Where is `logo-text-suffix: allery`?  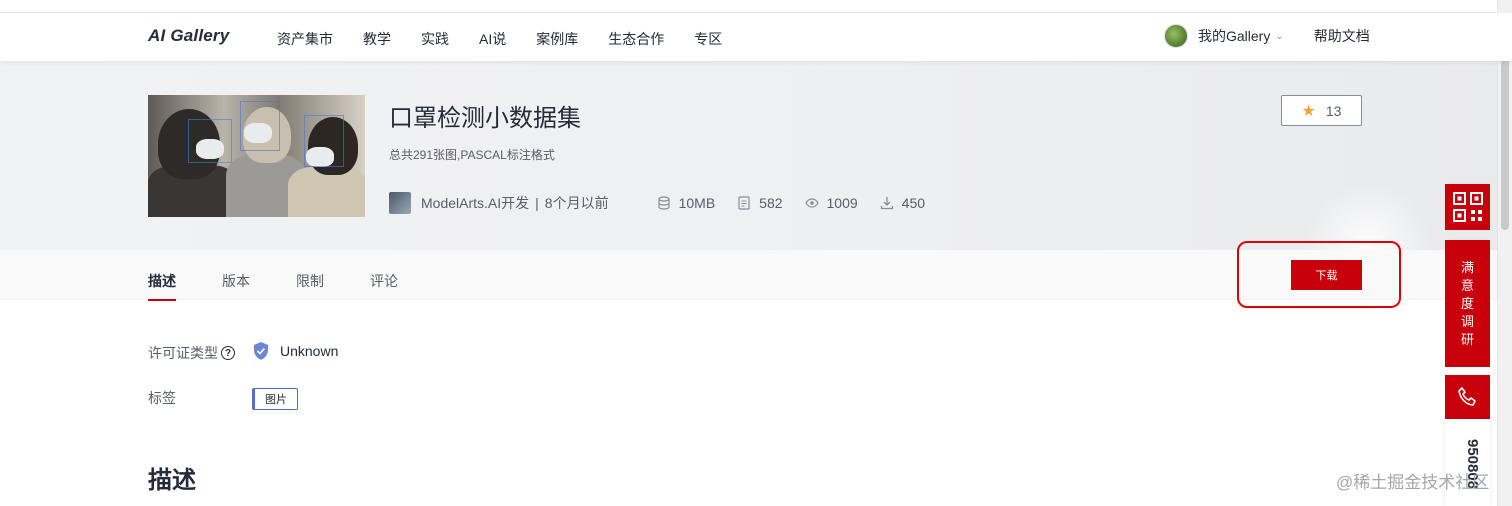 logo-text-suffix: allery is located at coordinates (206, 35).